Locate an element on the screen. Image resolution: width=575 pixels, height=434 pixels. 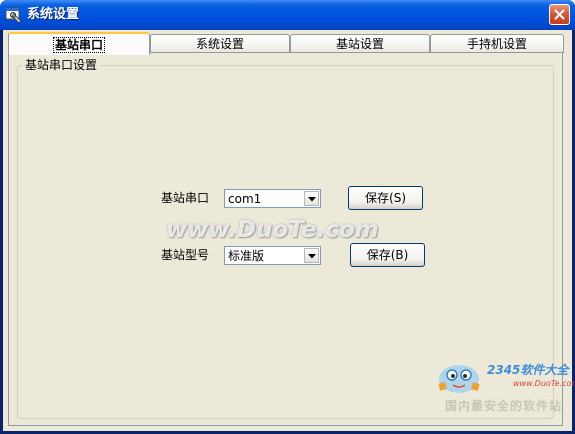
save-model-button: 保存(B) is located at coordinates (387, 255).